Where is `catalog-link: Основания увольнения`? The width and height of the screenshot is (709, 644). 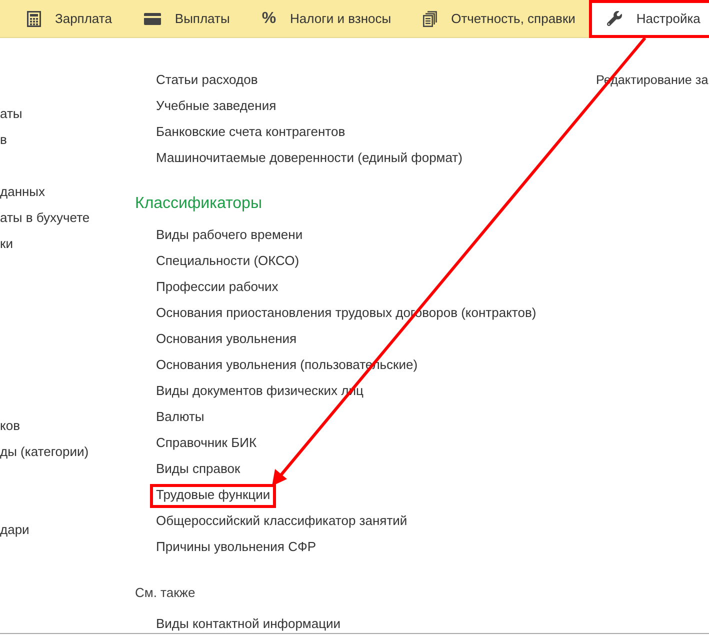
catalog-link: Основания увольнения is located at coordinates (226, 339).